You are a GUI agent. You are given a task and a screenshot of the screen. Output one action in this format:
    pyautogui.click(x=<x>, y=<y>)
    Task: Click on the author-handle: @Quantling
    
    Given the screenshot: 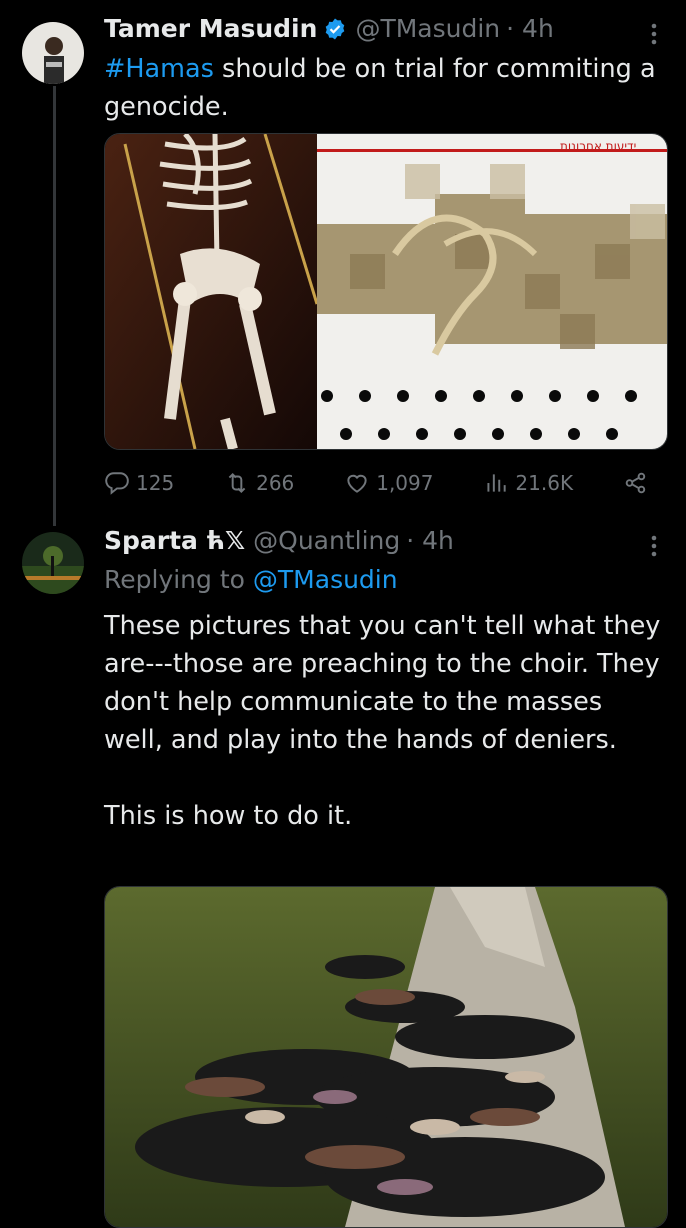 What is the action you would take?
    pyautogui.click(x=326, y=540)
    